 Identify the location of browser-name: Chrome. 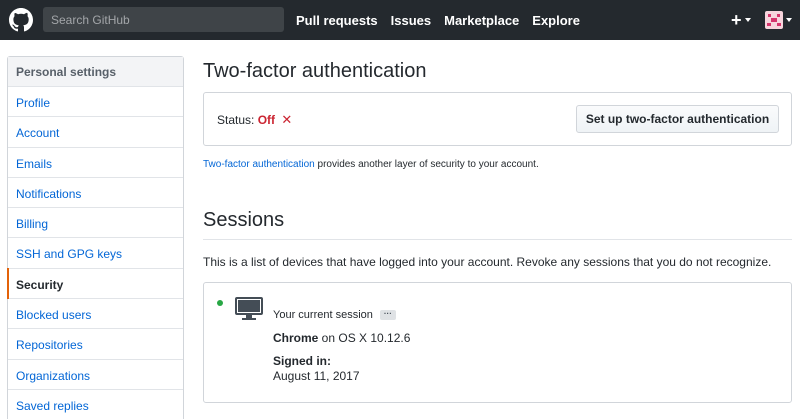
(296, 338).